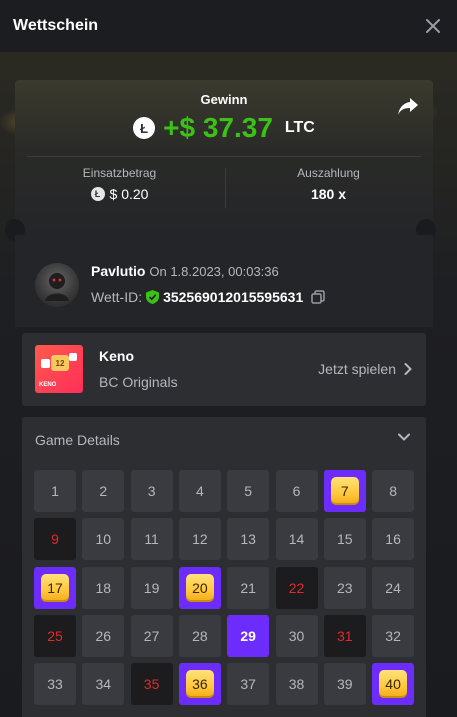  I want to click on copy-icon, so click(318, 297).